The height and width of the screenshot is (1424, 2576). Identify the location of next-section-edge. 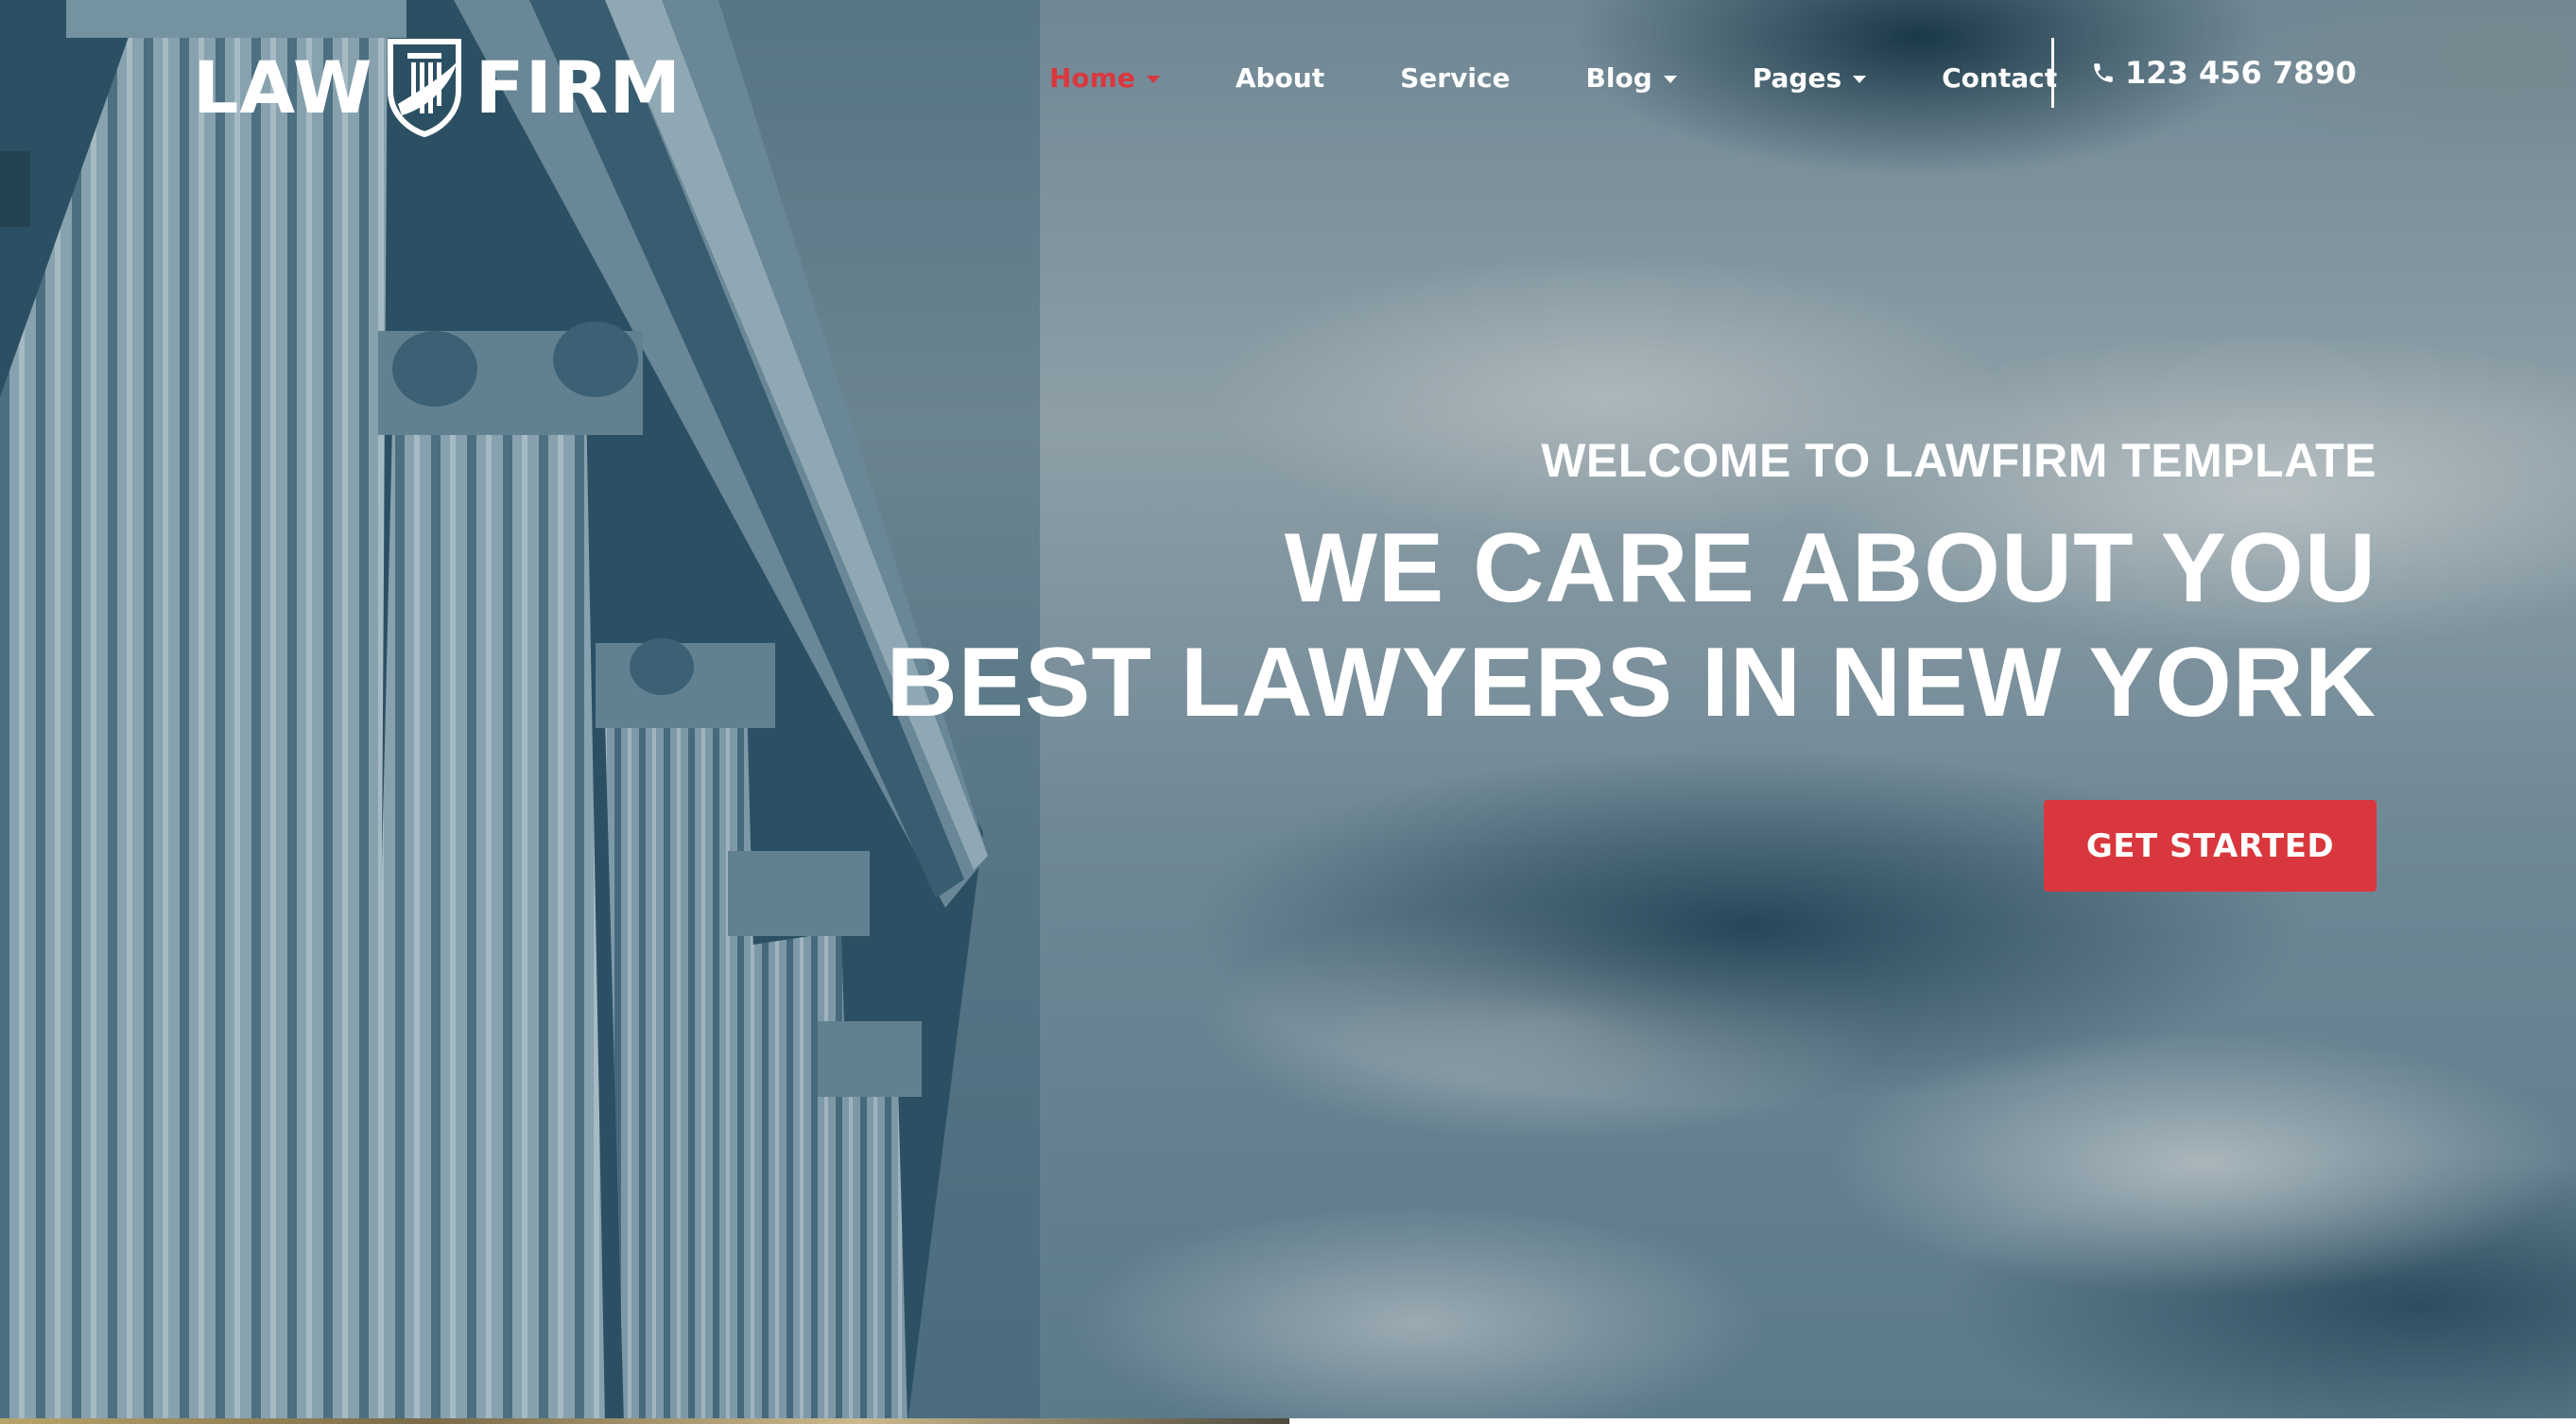
(1288, 1421).